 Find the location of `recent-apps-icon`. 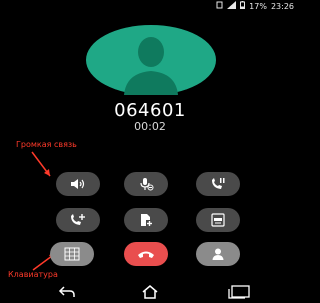

recent-apps-icon is located at coordinates (239, 293).